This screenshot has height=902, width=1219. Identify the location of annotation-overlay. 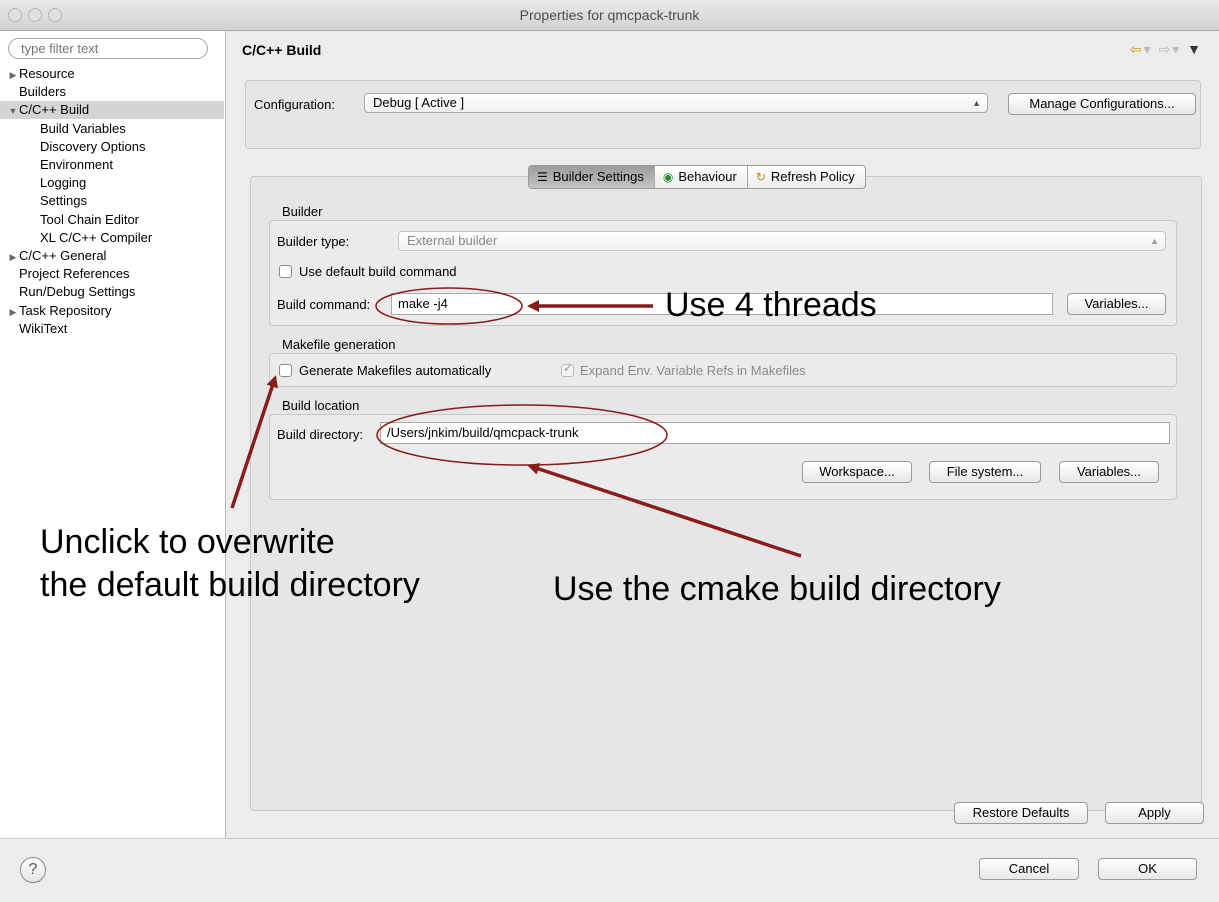
(516, 422).